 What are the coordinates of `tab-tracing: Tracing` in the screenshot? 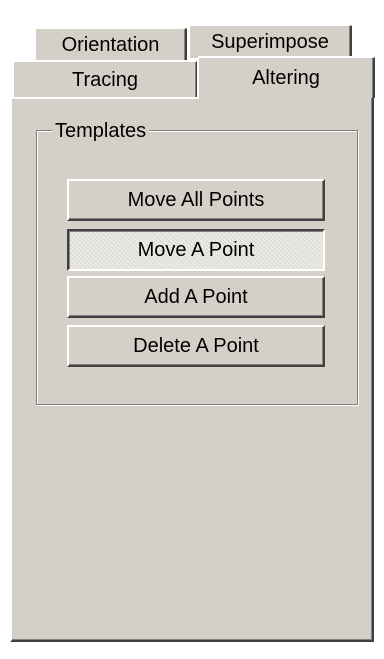 It's located at (105, 79).